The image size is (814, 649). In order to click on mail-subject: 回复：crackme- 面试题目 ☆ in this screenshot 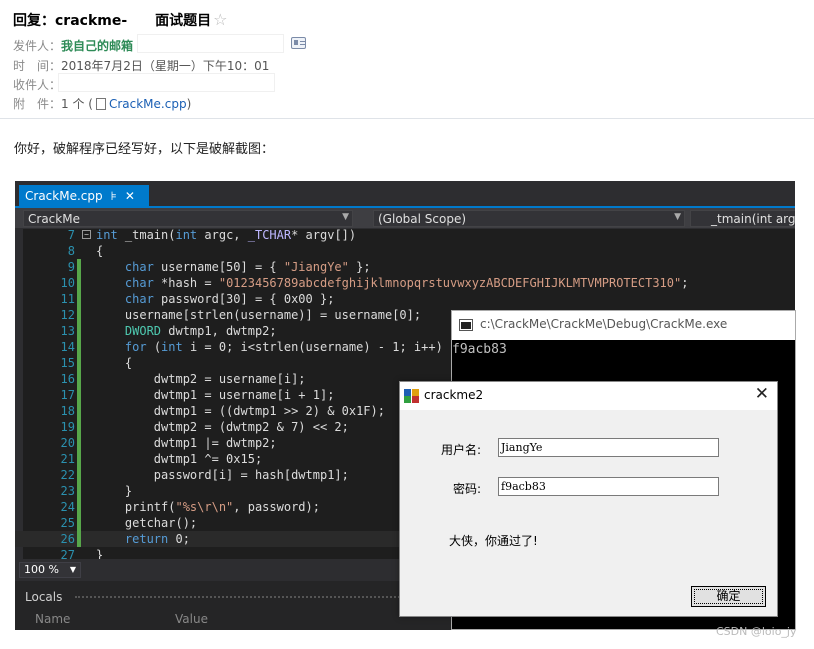, I will do `click(120, 20)`.